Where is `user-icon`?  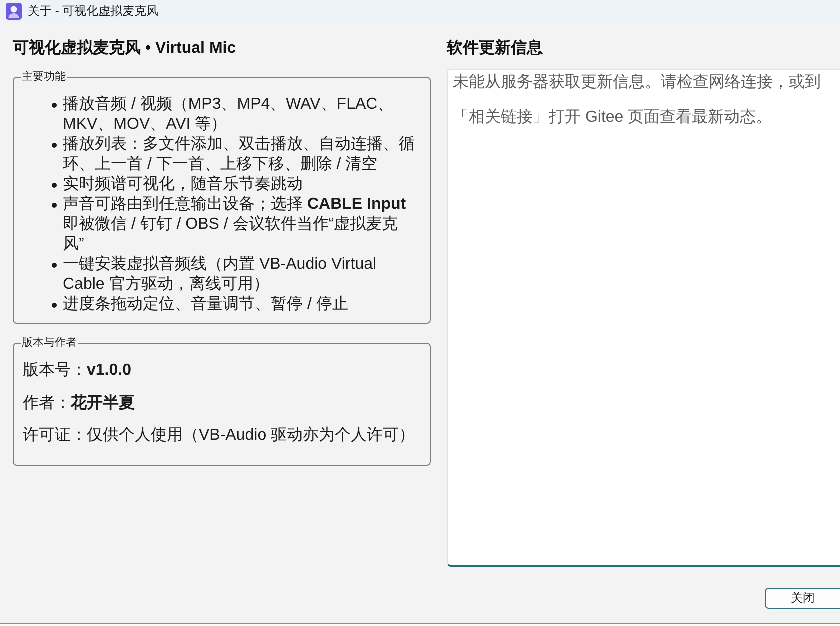
user-icon is located at coordinates (14, 11).